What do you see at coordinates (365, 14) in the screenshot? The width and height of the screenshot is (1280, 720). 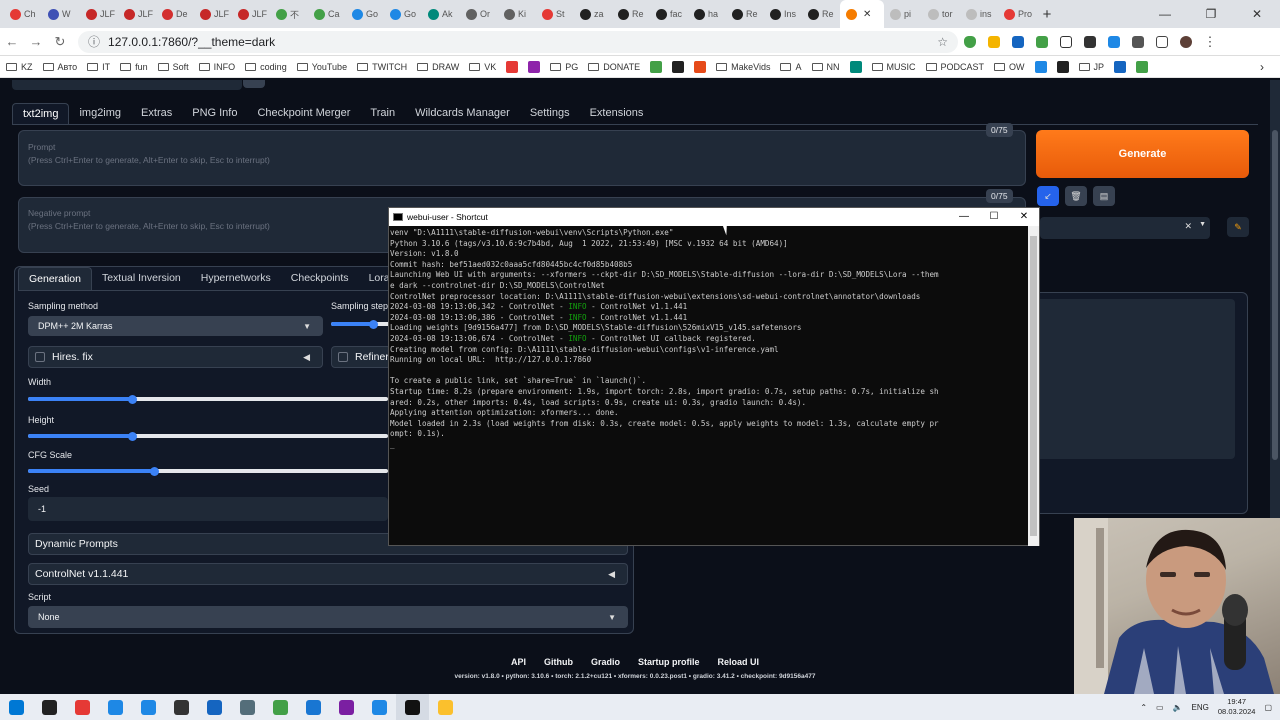 I see `browser-tab: Go` at bounding box center [365, 14].